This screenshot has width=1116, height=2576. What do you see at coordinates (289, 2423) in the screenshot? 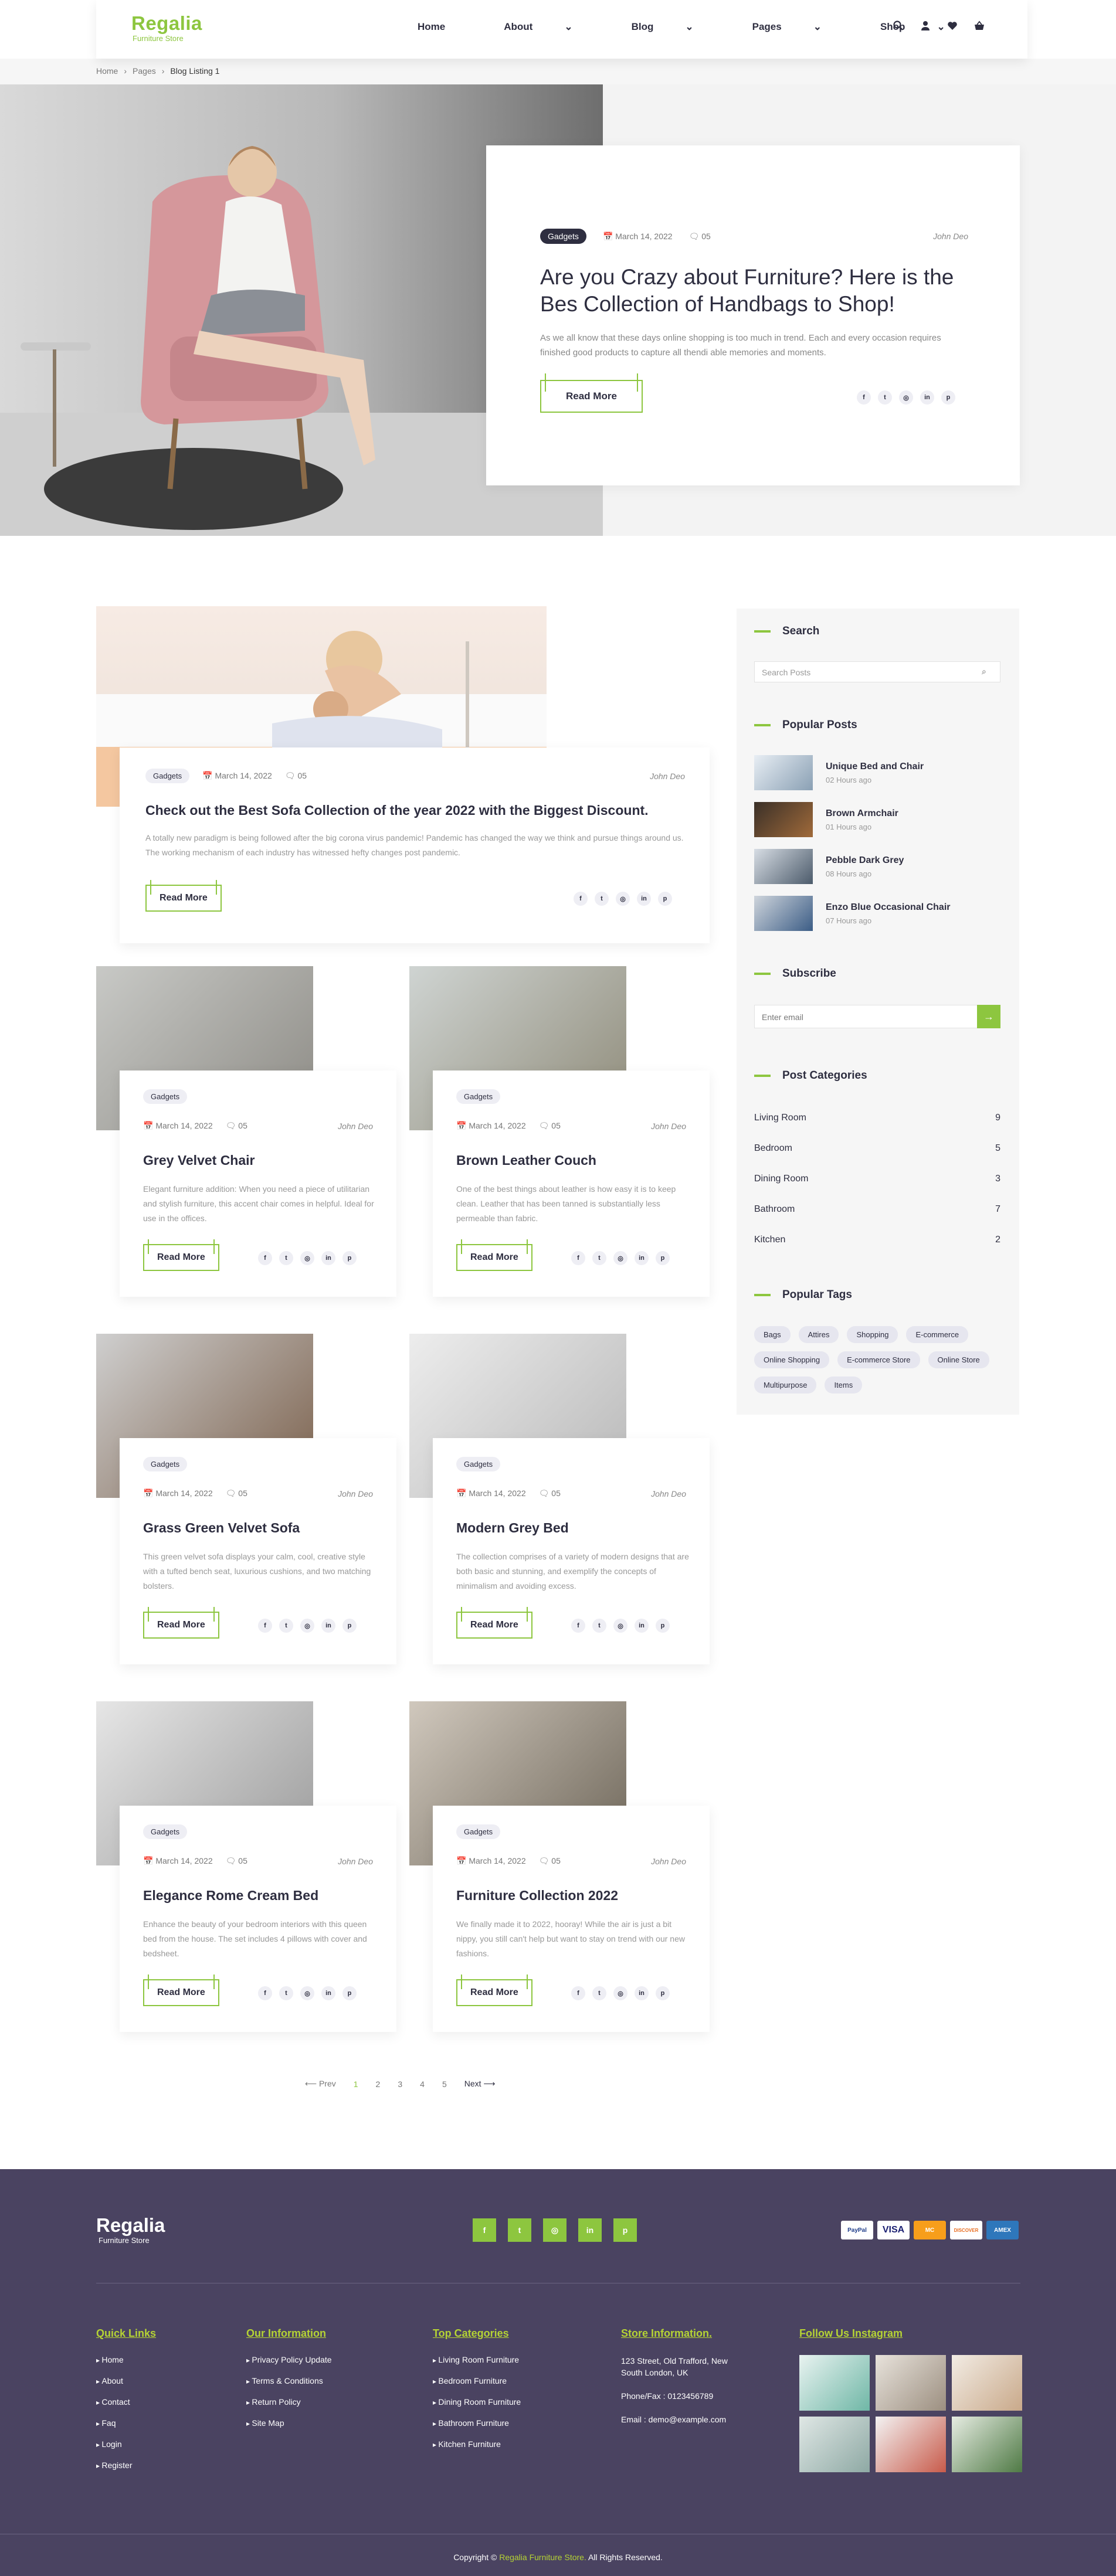
I see `footer-link: Site Map` at bounding box center [289, 2423].